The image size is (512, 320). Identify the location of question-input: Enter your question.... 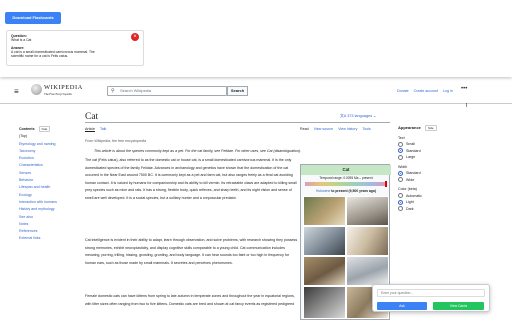
(431, 293).